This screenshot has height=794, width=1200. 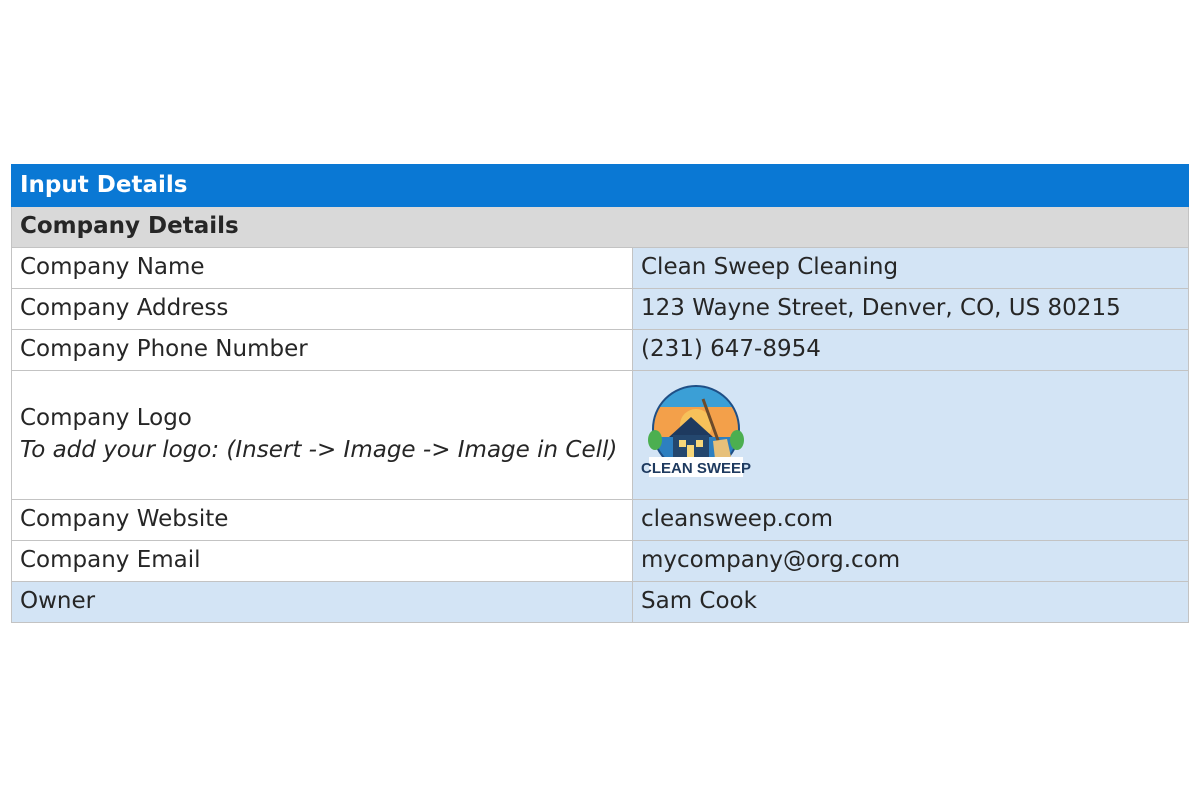 I want to click on section-row: Company Details, so click(x=600, y=227).